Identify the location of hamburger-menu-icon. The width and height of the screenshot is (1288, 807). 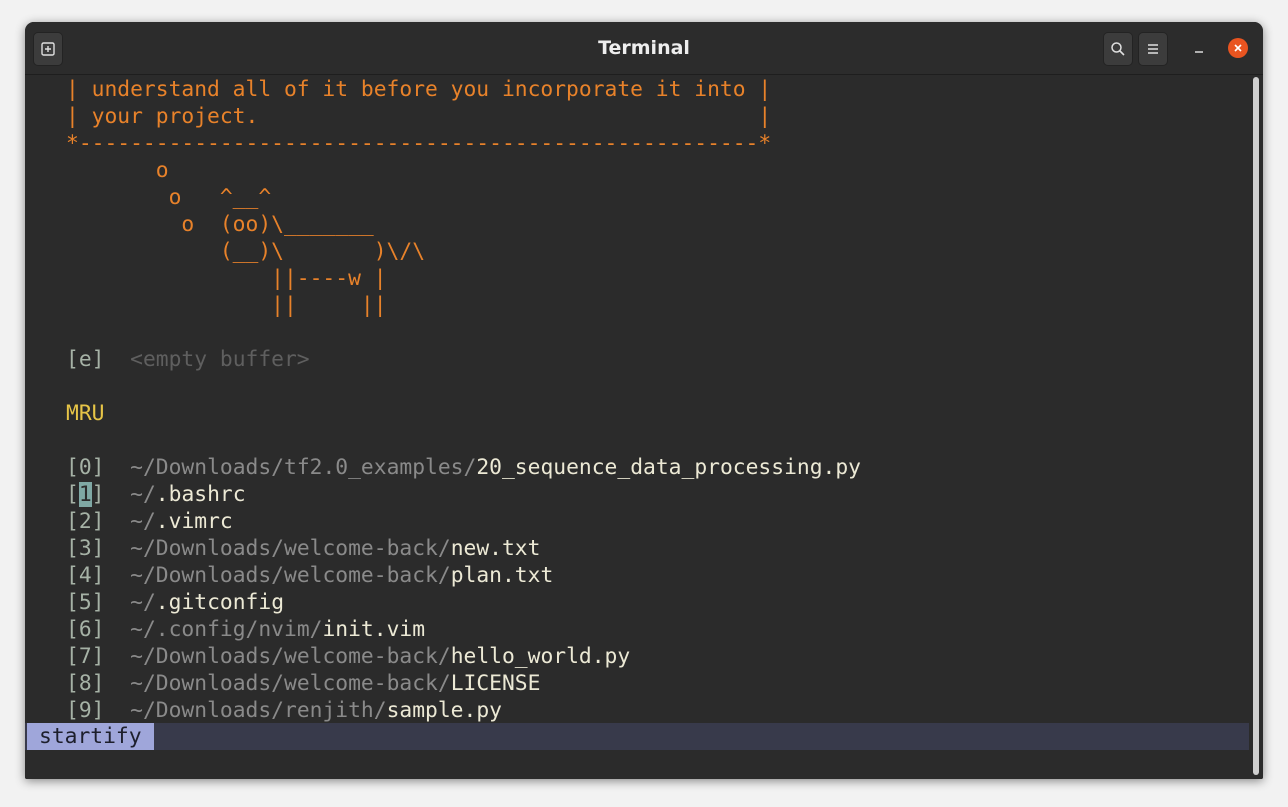
(1153, 49).